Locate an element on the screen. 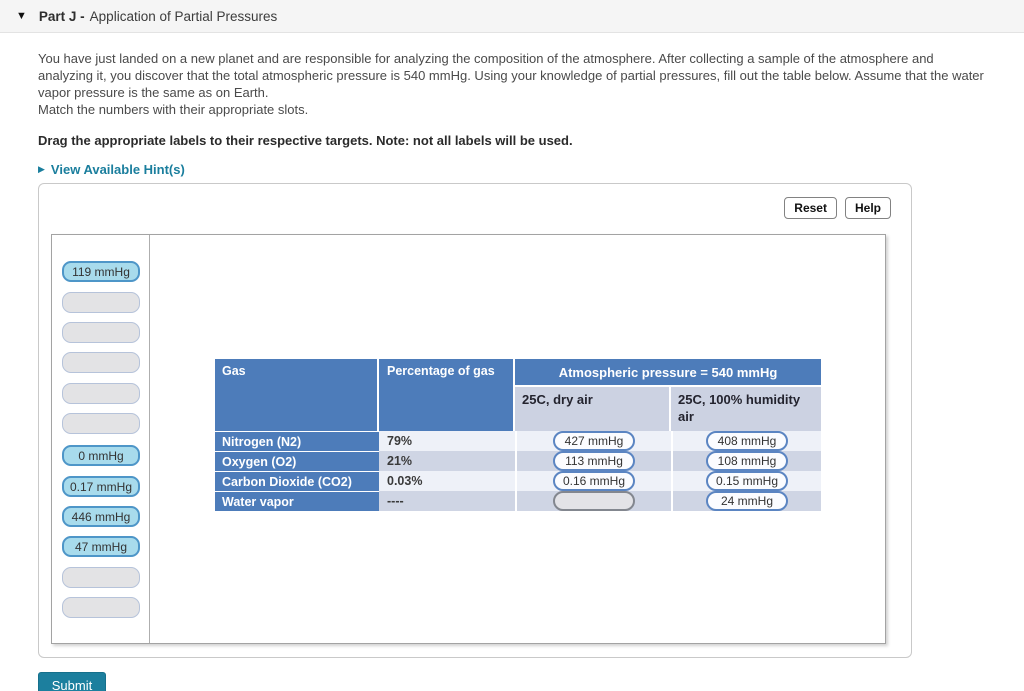 The width and height of the screenshot is (1024, 691). table-subheader-dry-air: 25C, dry air is located at coordinates (593, 409).